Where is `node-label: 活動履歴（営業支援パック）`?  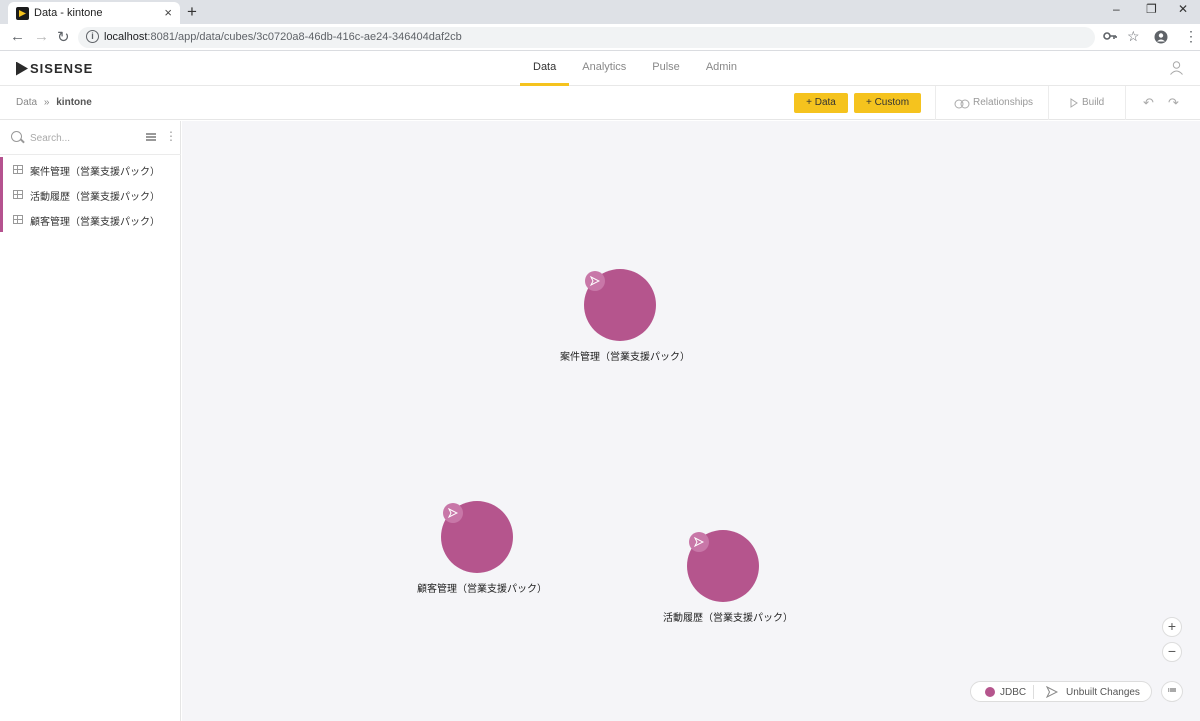
node-label: 活動履歴（営業支援パック） is located at coordinates (728, 618).